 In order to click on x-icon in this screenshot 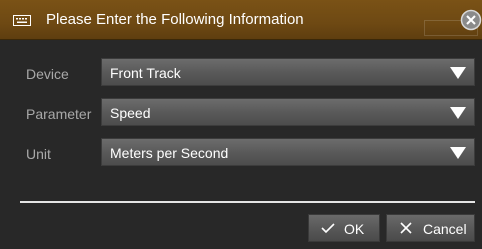, I will do `click(406, 228)`.